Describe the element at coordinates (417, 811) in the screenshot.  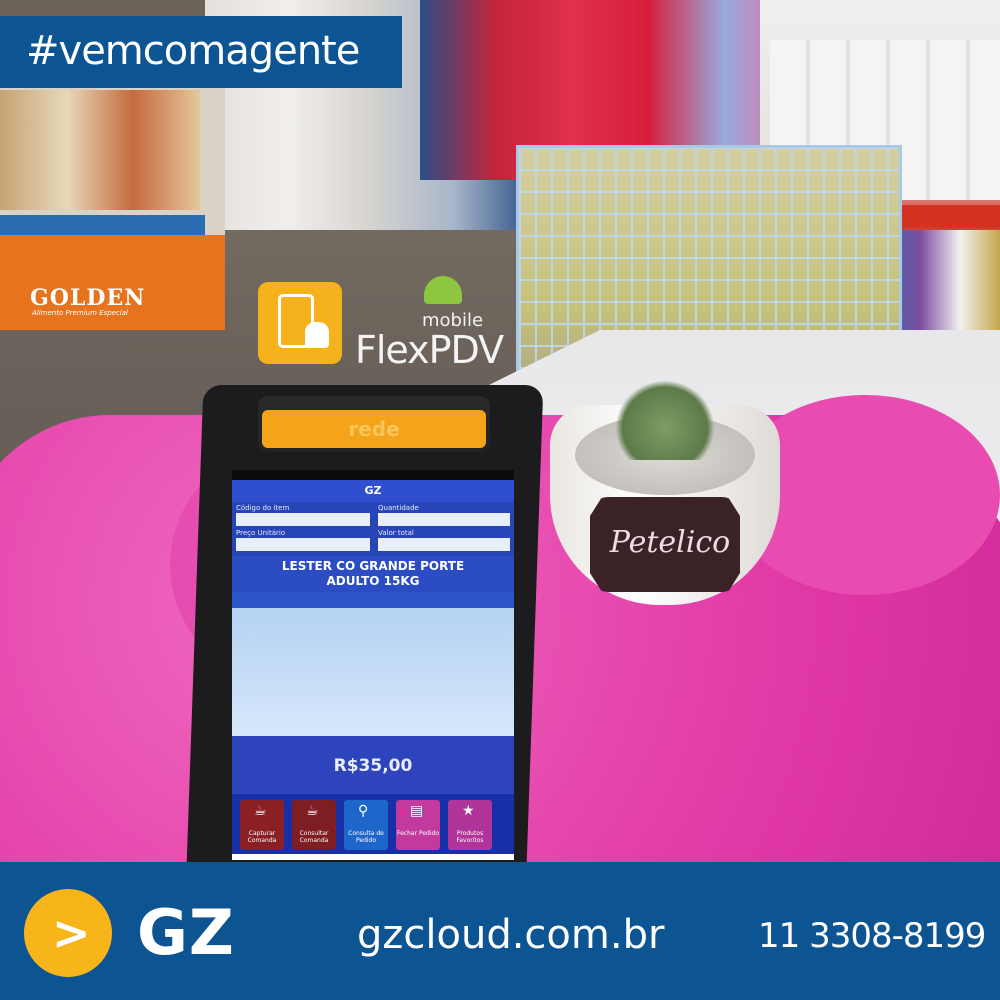
I see `document-icon: ▤` at that location.